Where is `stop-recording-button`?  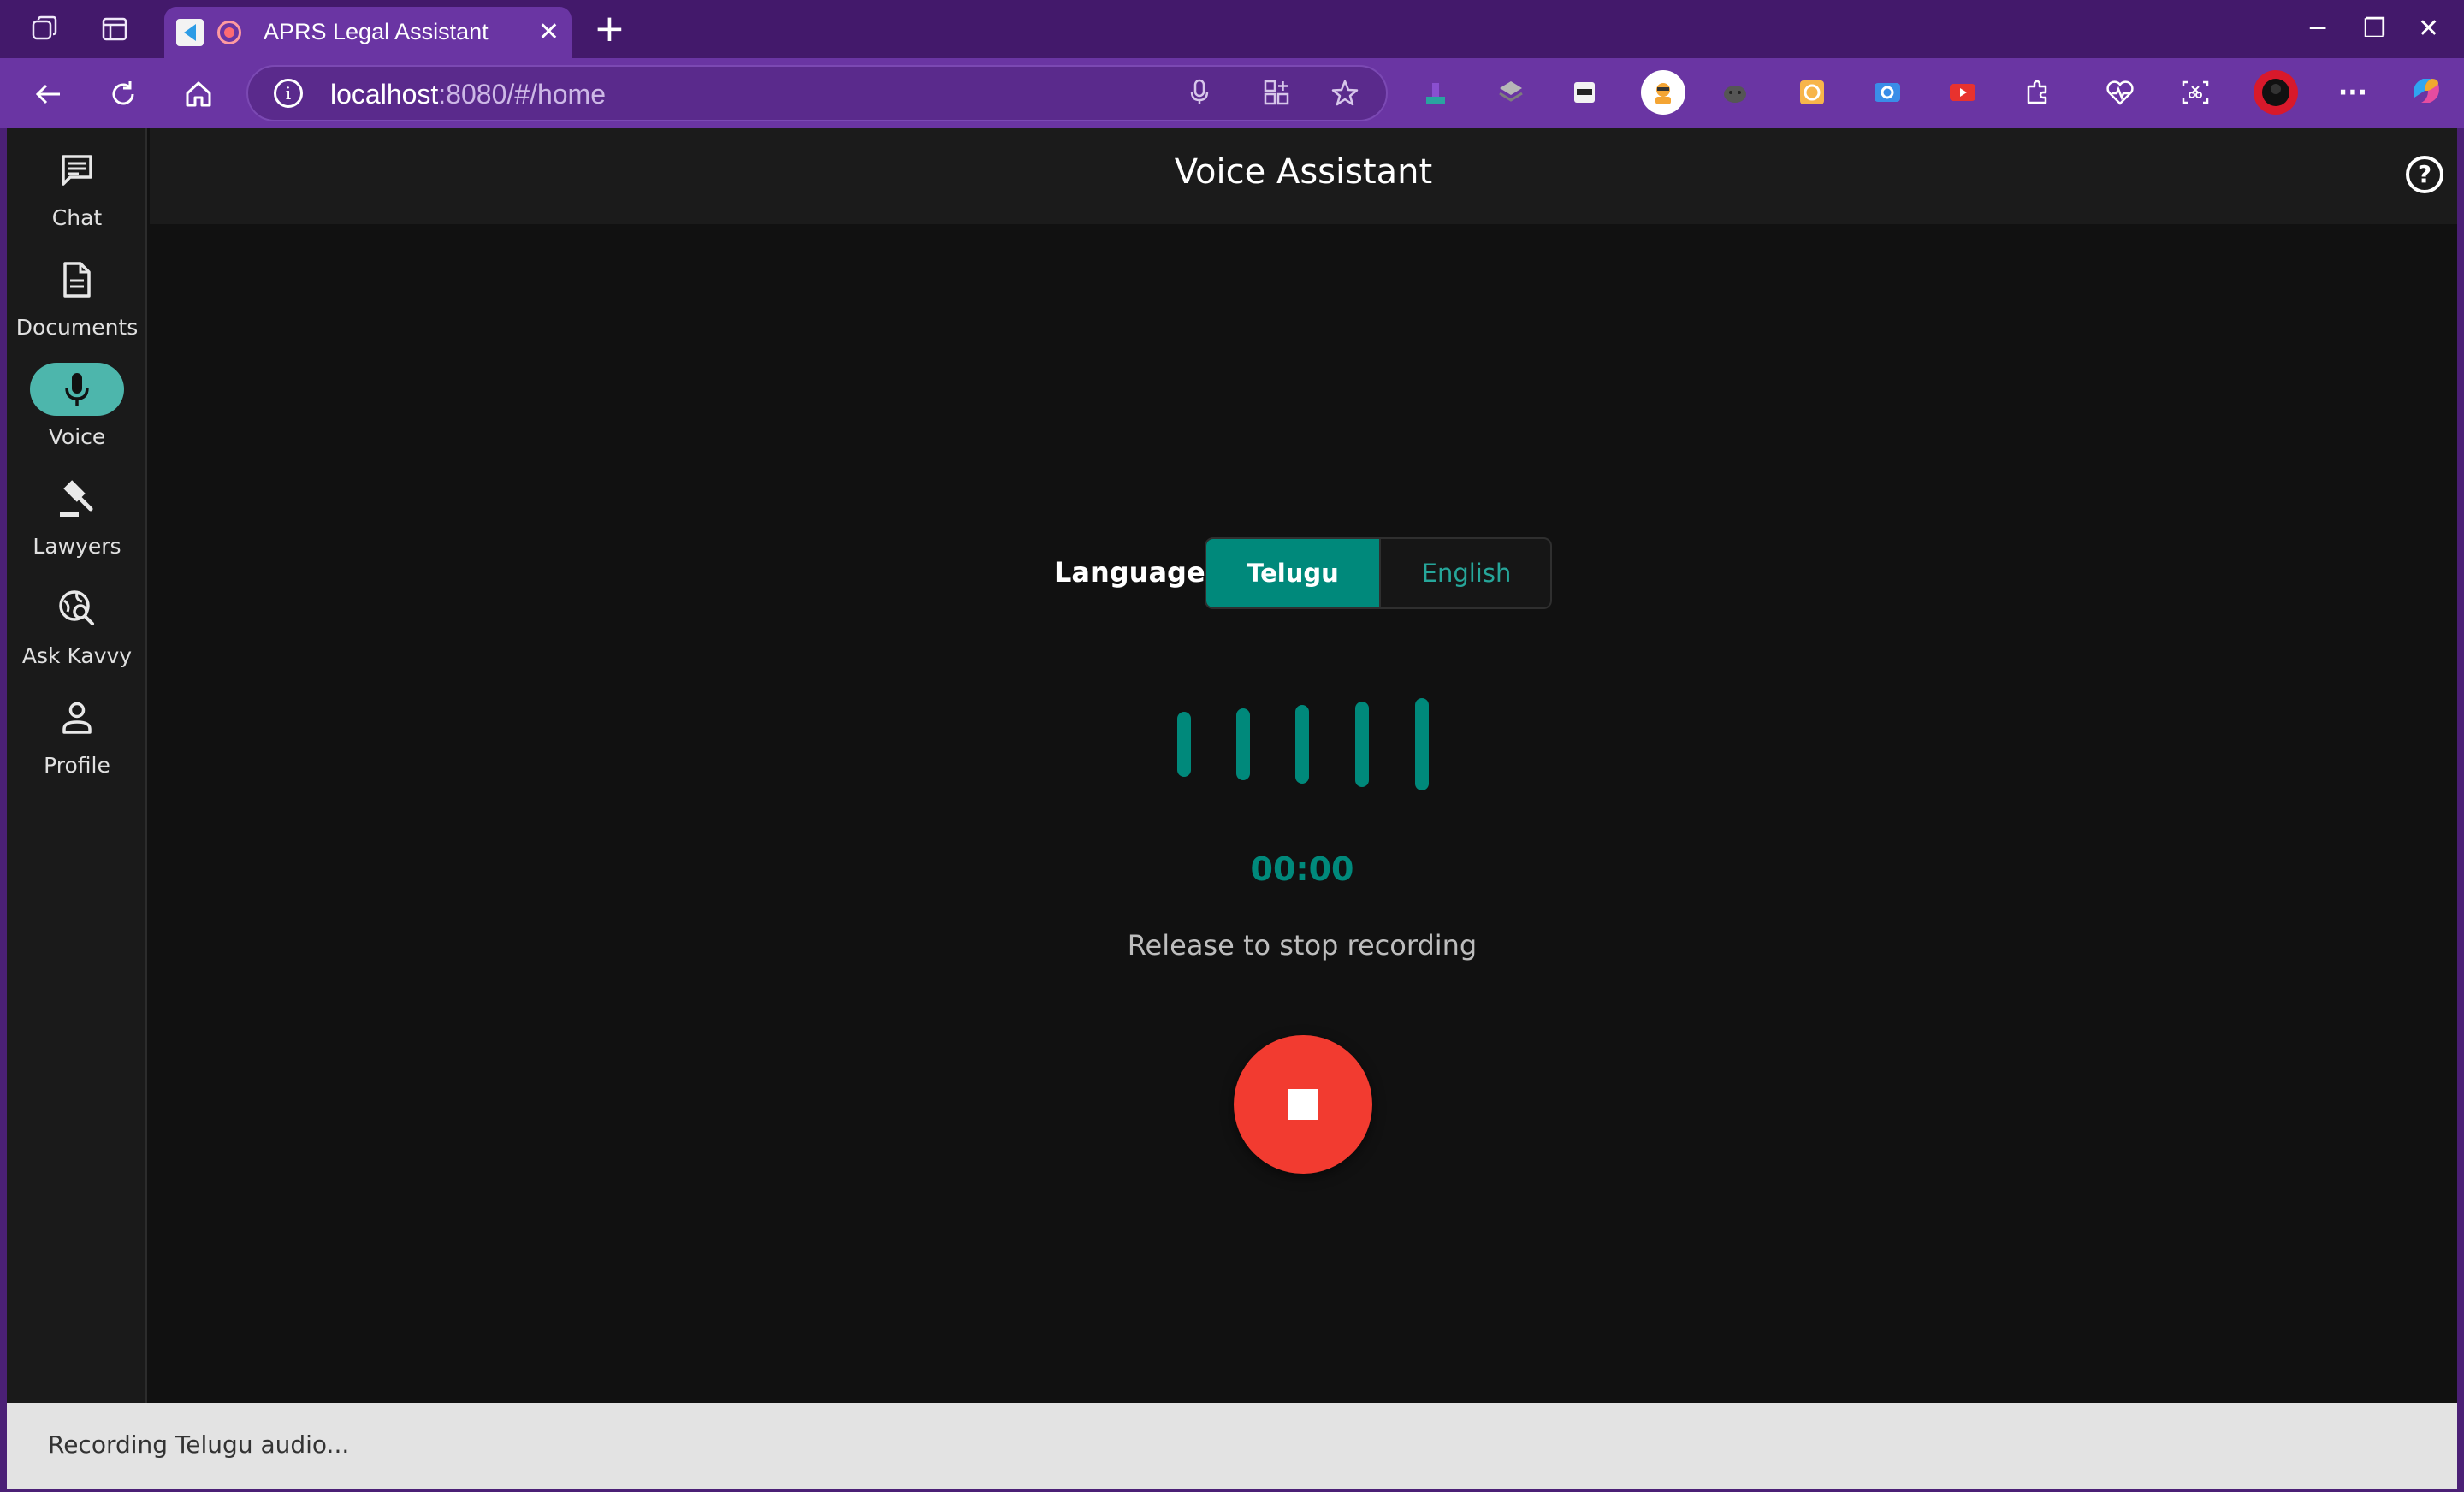 stop-recording-button is located at coordinates (1303, 1104).